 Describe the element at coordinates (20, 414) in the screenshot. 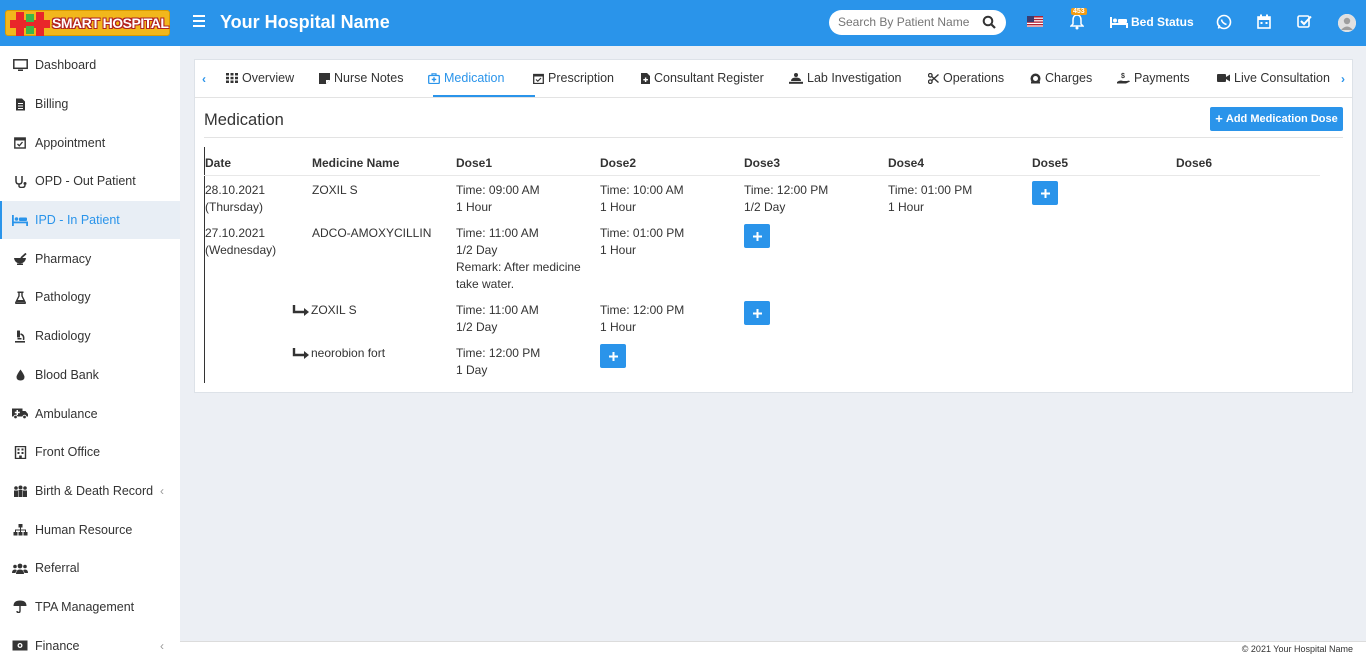

I see `ambulance-icon` at that location.